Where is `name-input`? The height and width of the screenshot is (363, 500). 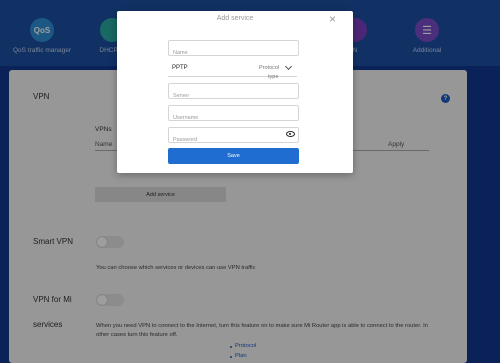 name-input is located at coordinates (233, 53).